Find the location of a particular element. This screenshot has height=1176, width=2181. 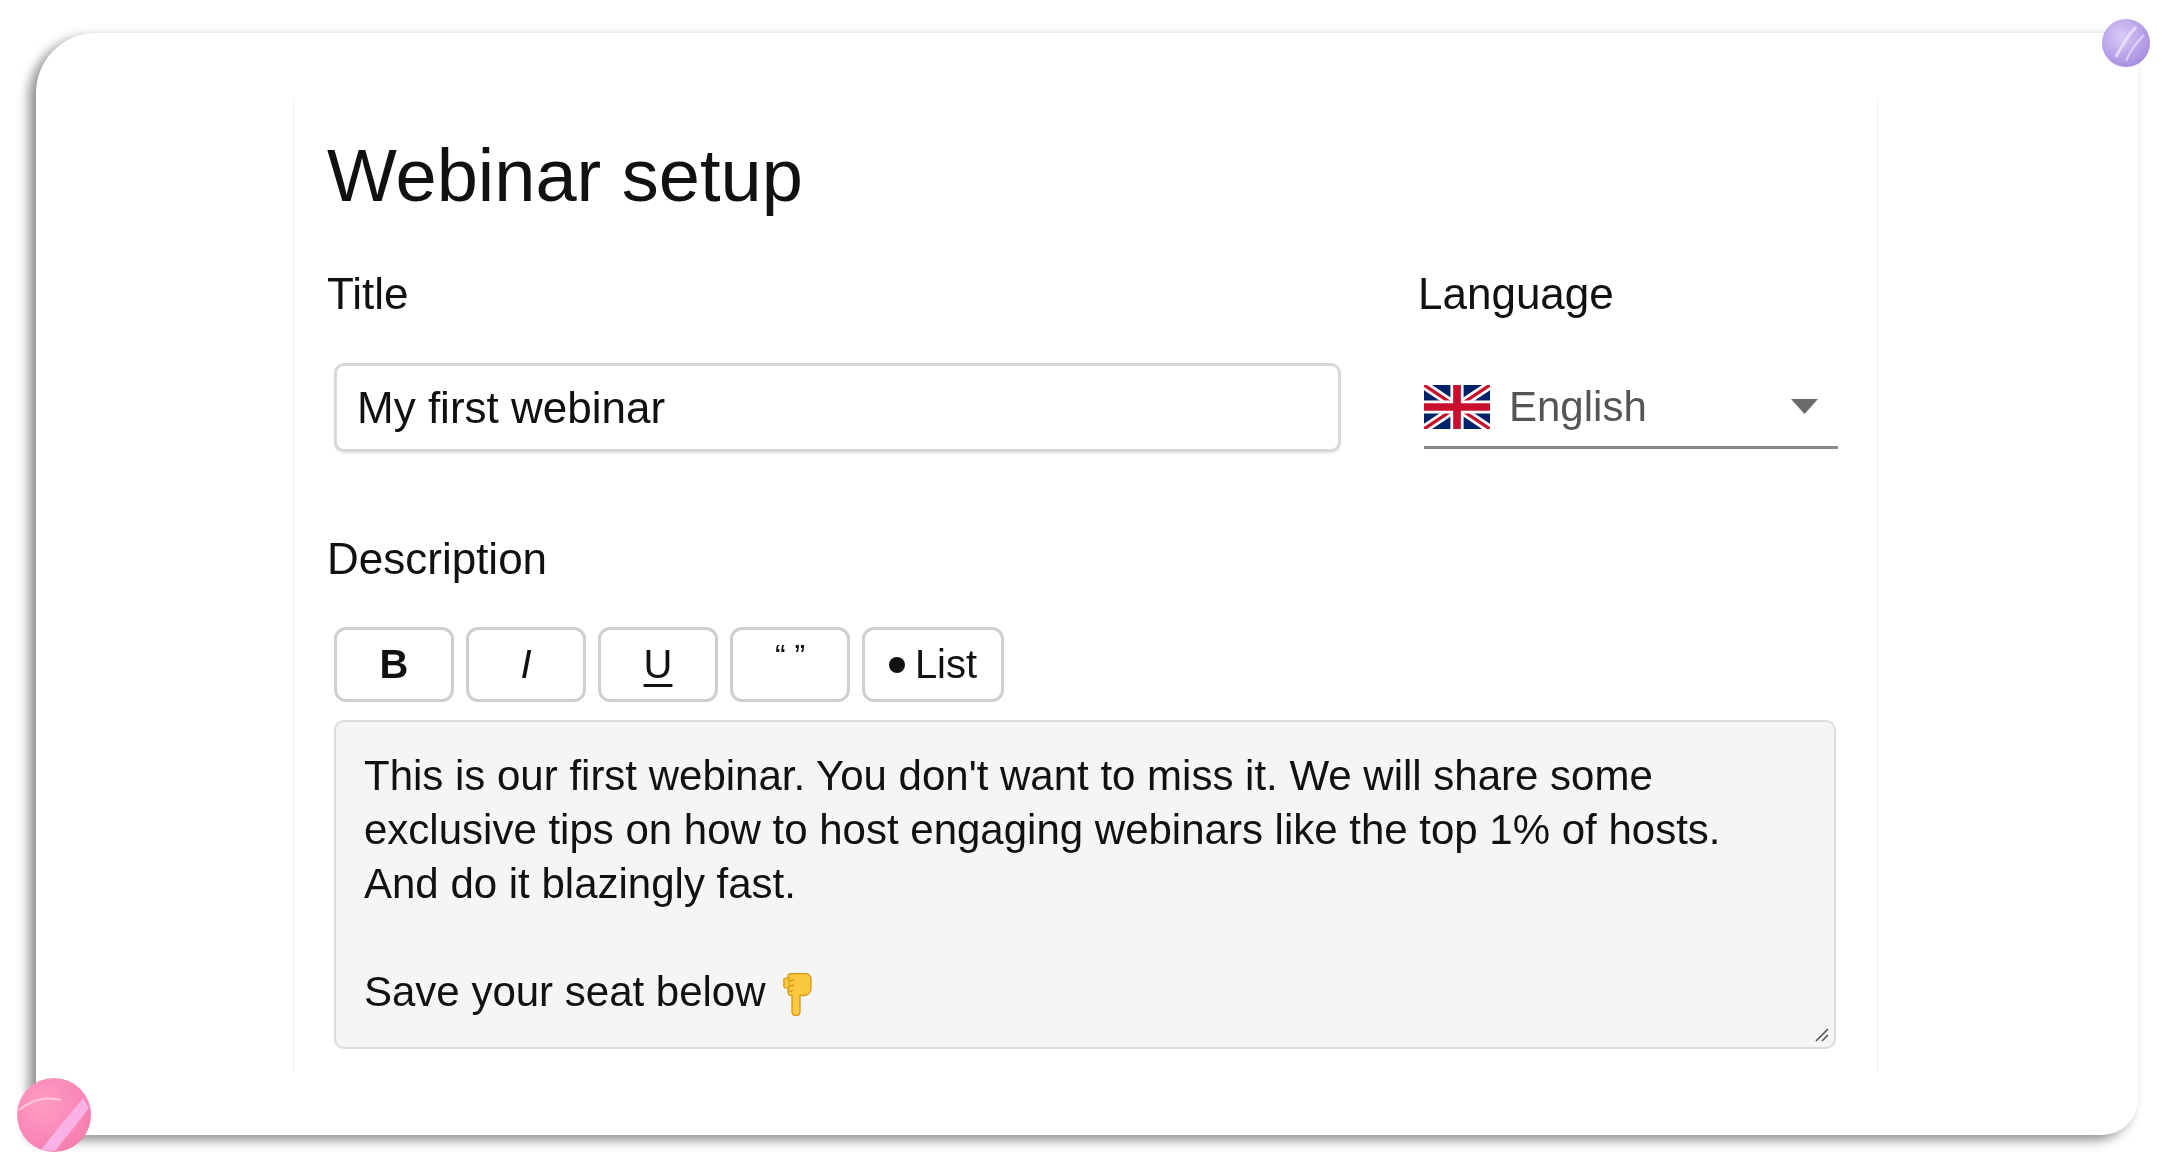

caret-icon is located at coordinates (1804, 406).